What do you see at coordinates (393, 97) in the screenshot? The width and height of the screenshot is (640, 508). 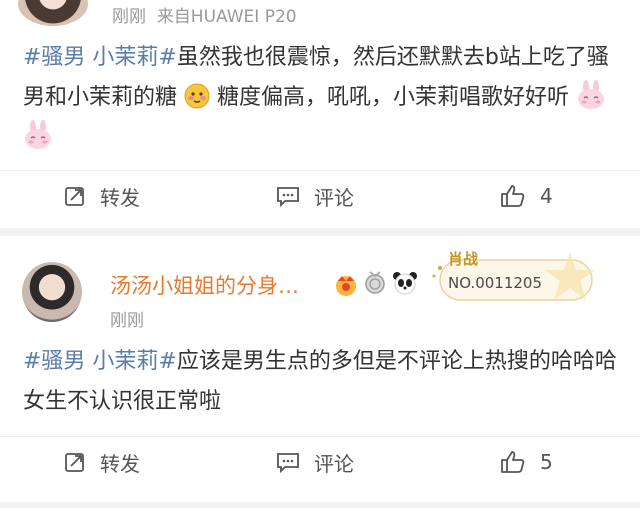 I see `post-text-continued: 糖度偏高，吼吼，小茉莉唱歌好好听` at bounding box center [393, 97].